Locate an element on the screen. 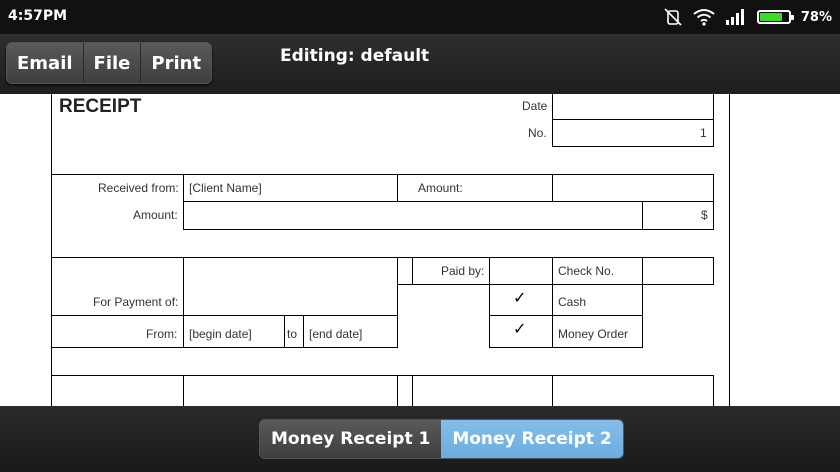 The height and width of the screenshot is (472, 840). payment-mid-line is located at coordinates (224, 315).